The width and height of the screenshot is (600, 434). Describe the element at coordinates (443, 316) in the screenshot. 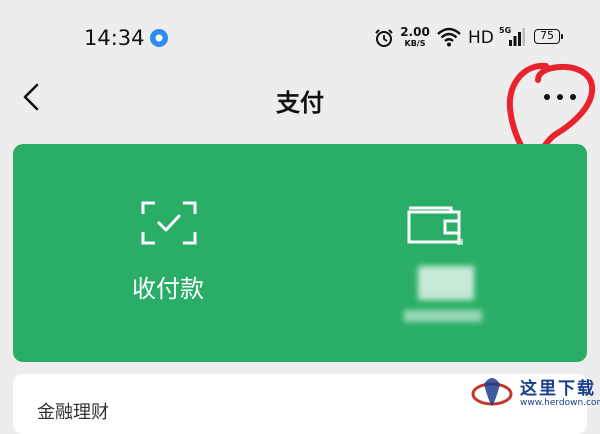

I see `blurred-wallet-balance` at that location.